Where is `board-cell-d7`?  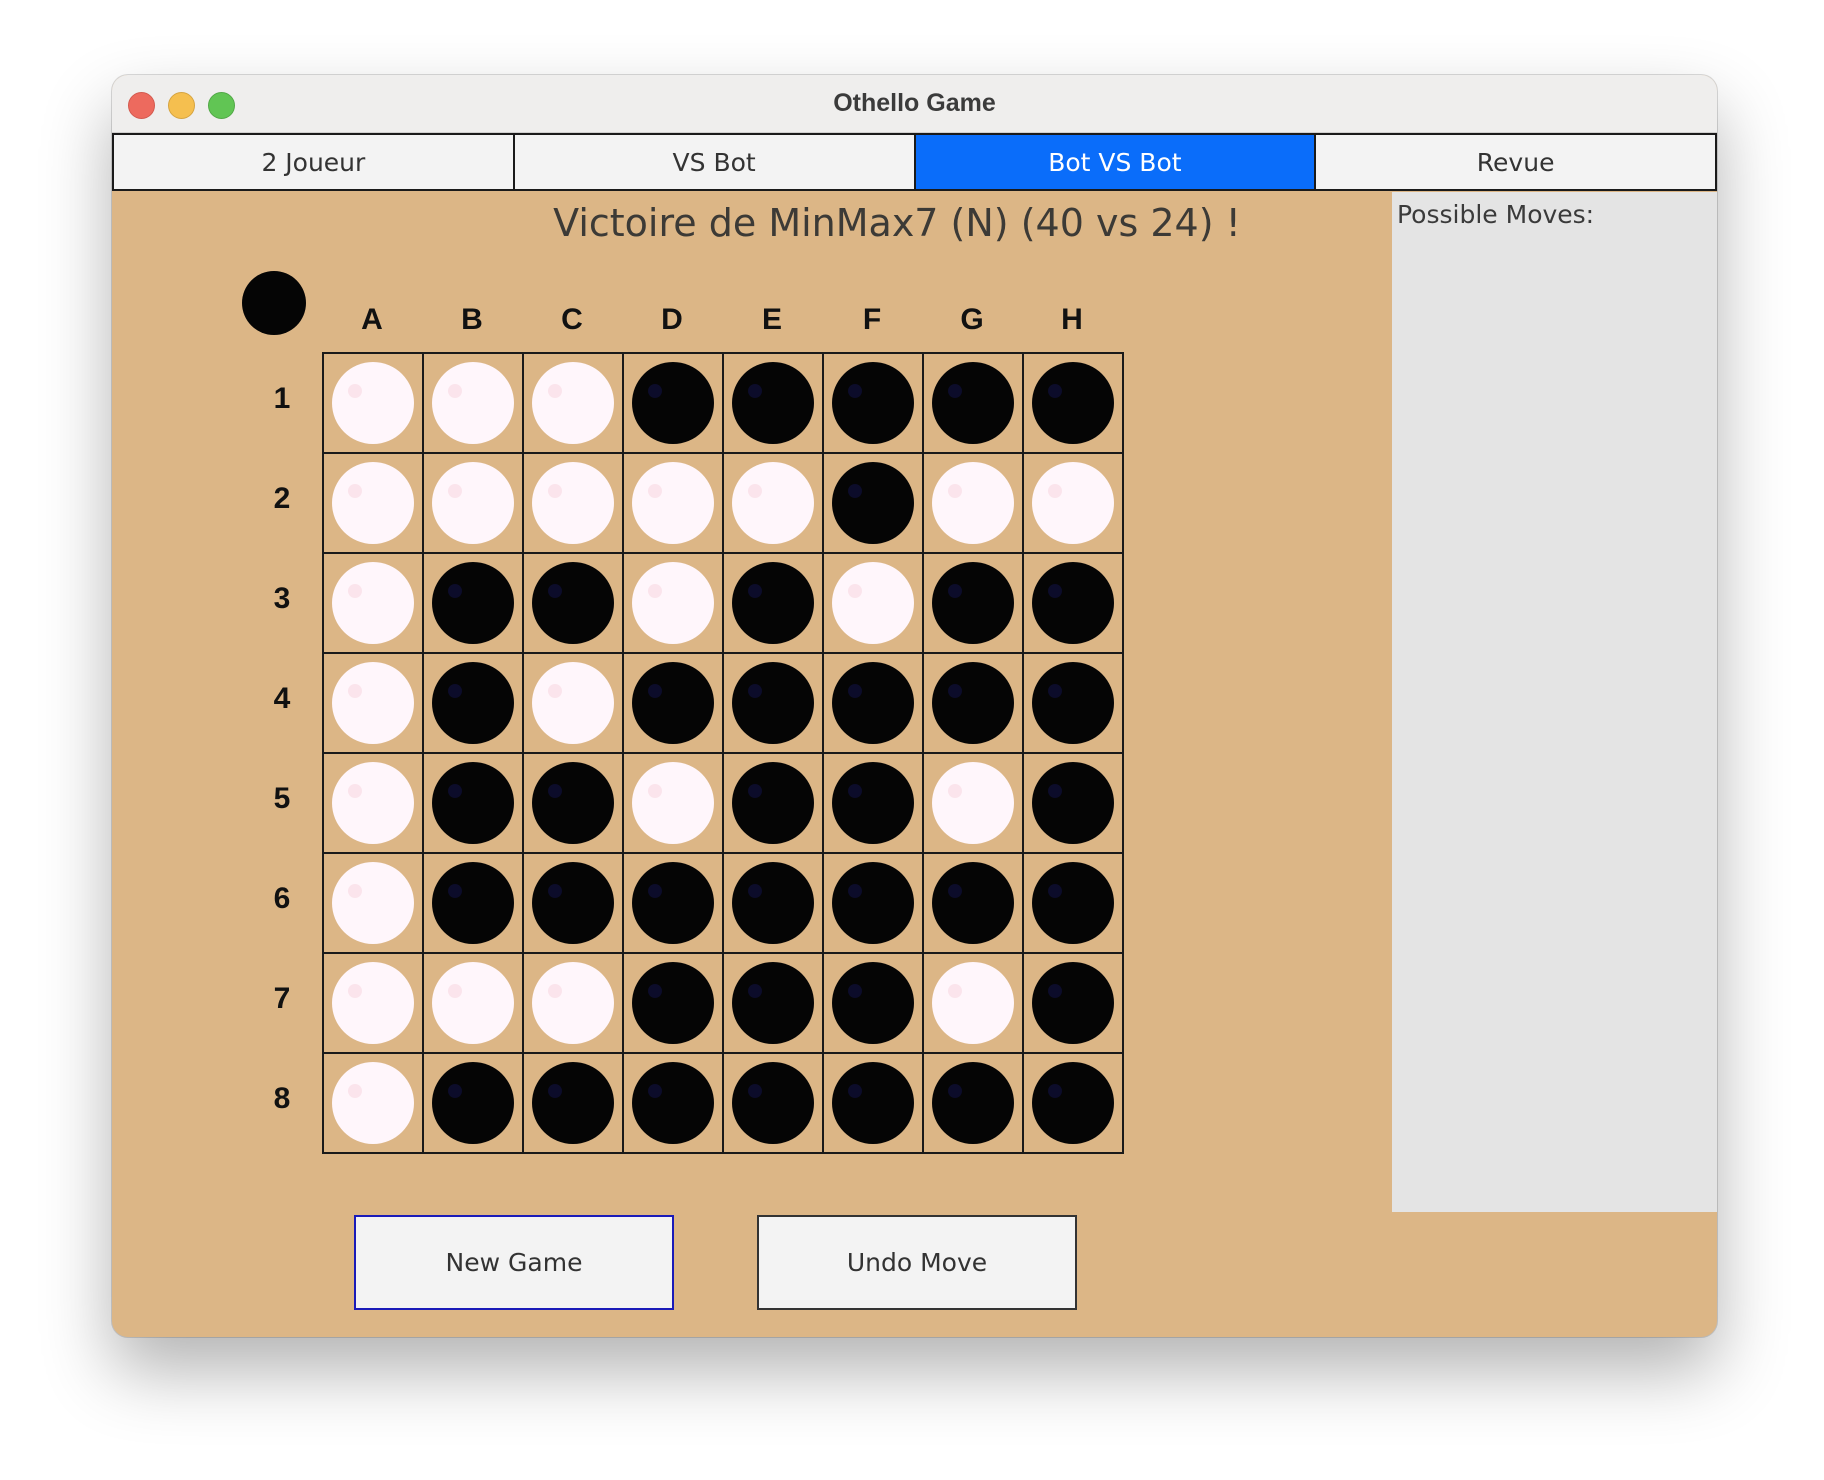 board-cell-d7 is located at coordinates (674, 1004).